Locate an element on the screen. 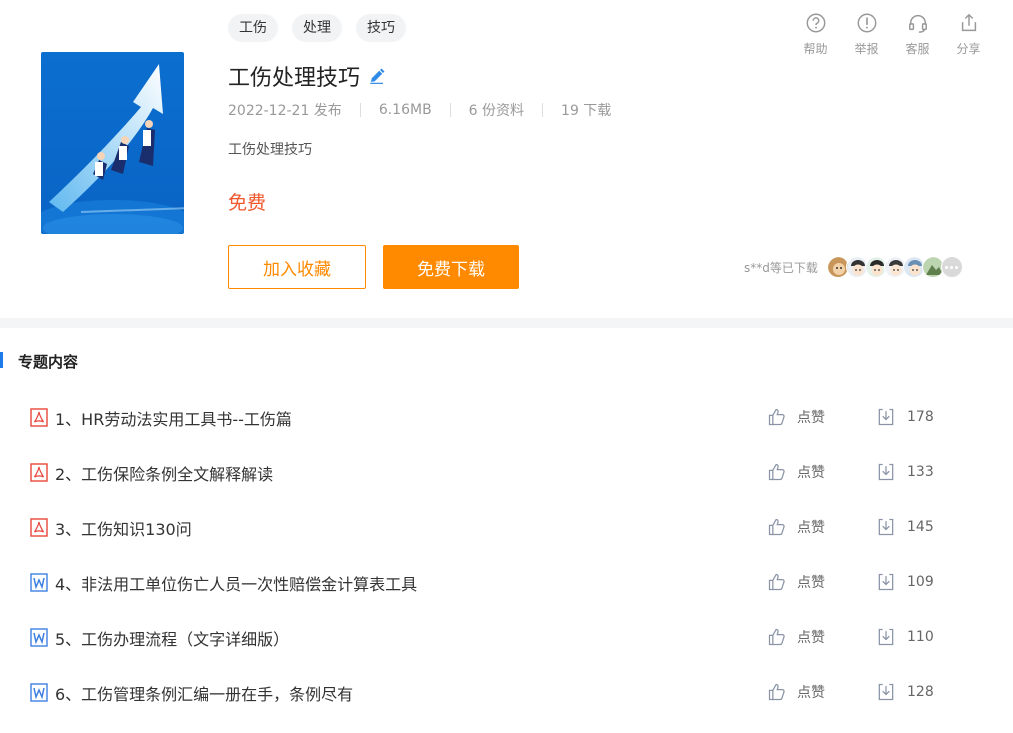 The width and height of the screenshot is (1013, 733). download-item-button: 128 is located at coordinates (905, 692).